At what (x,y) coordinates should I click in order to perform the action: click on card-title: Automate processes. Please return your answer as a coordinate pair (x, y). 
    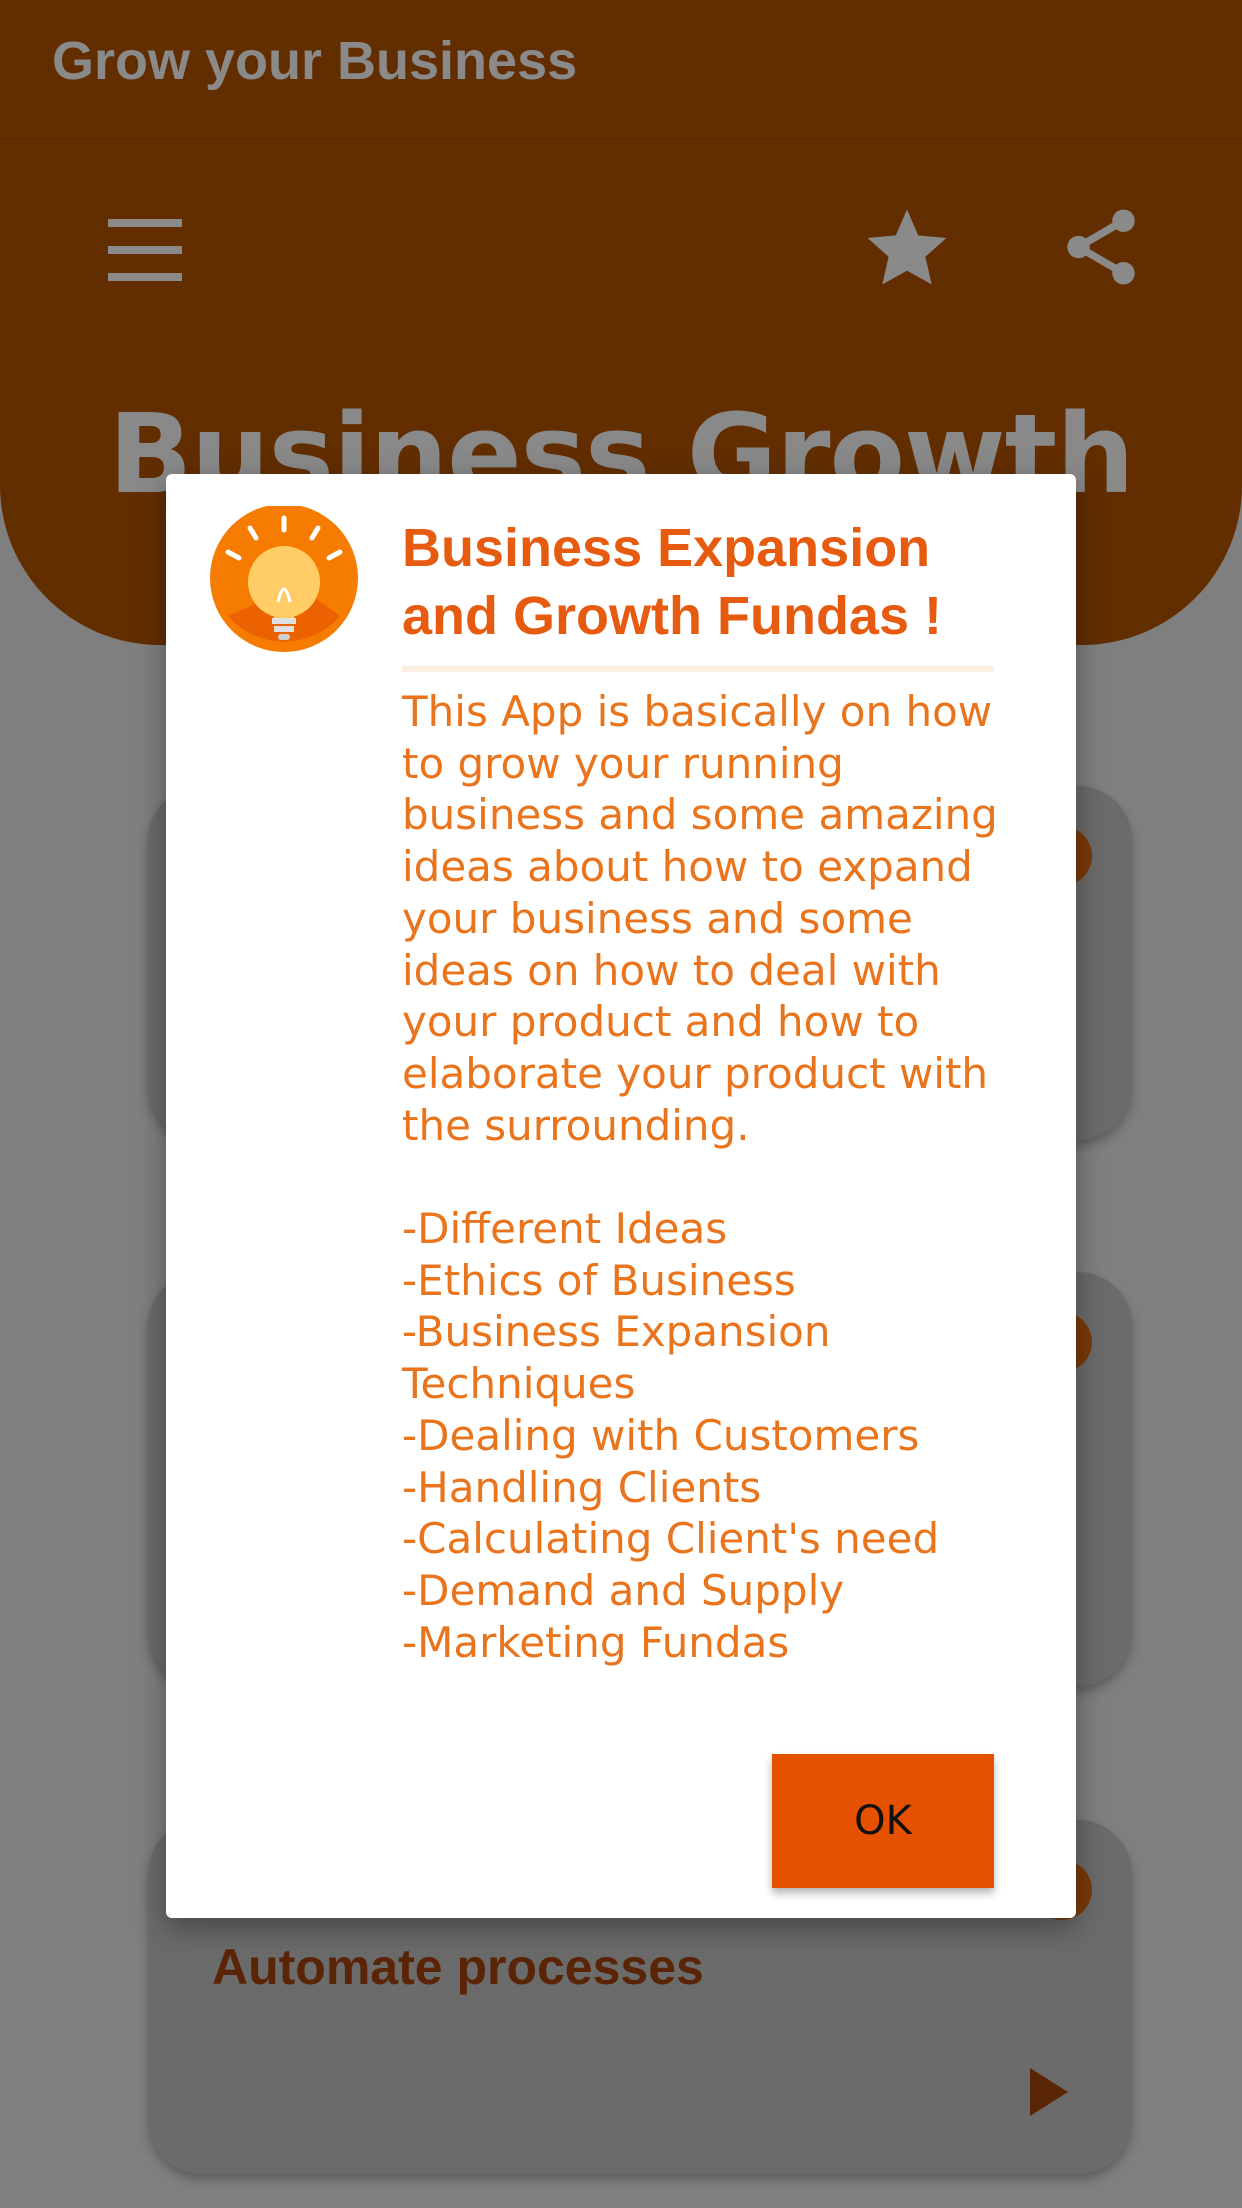
    Looking at the image, I should click on (458, 1967).